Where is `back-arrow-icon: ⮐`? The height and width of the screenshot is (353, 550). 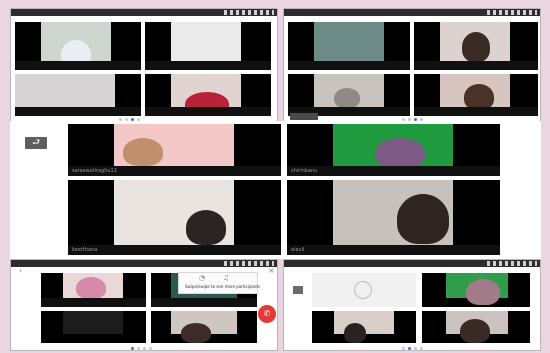 back-arrow-icon: ⮐ is located at coordinates (36, 143).